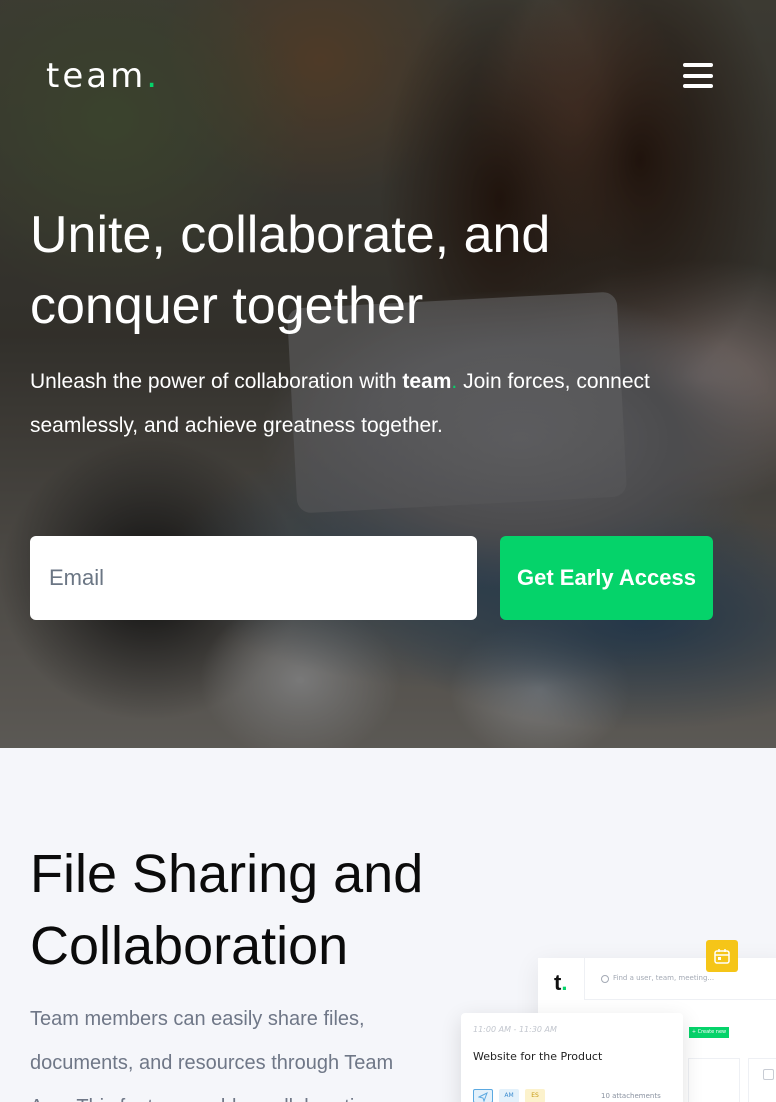 The width and height of the screenshot is (776, 1102). I want to click on get-early-access-button: Get Early Access, so click(606, 578).